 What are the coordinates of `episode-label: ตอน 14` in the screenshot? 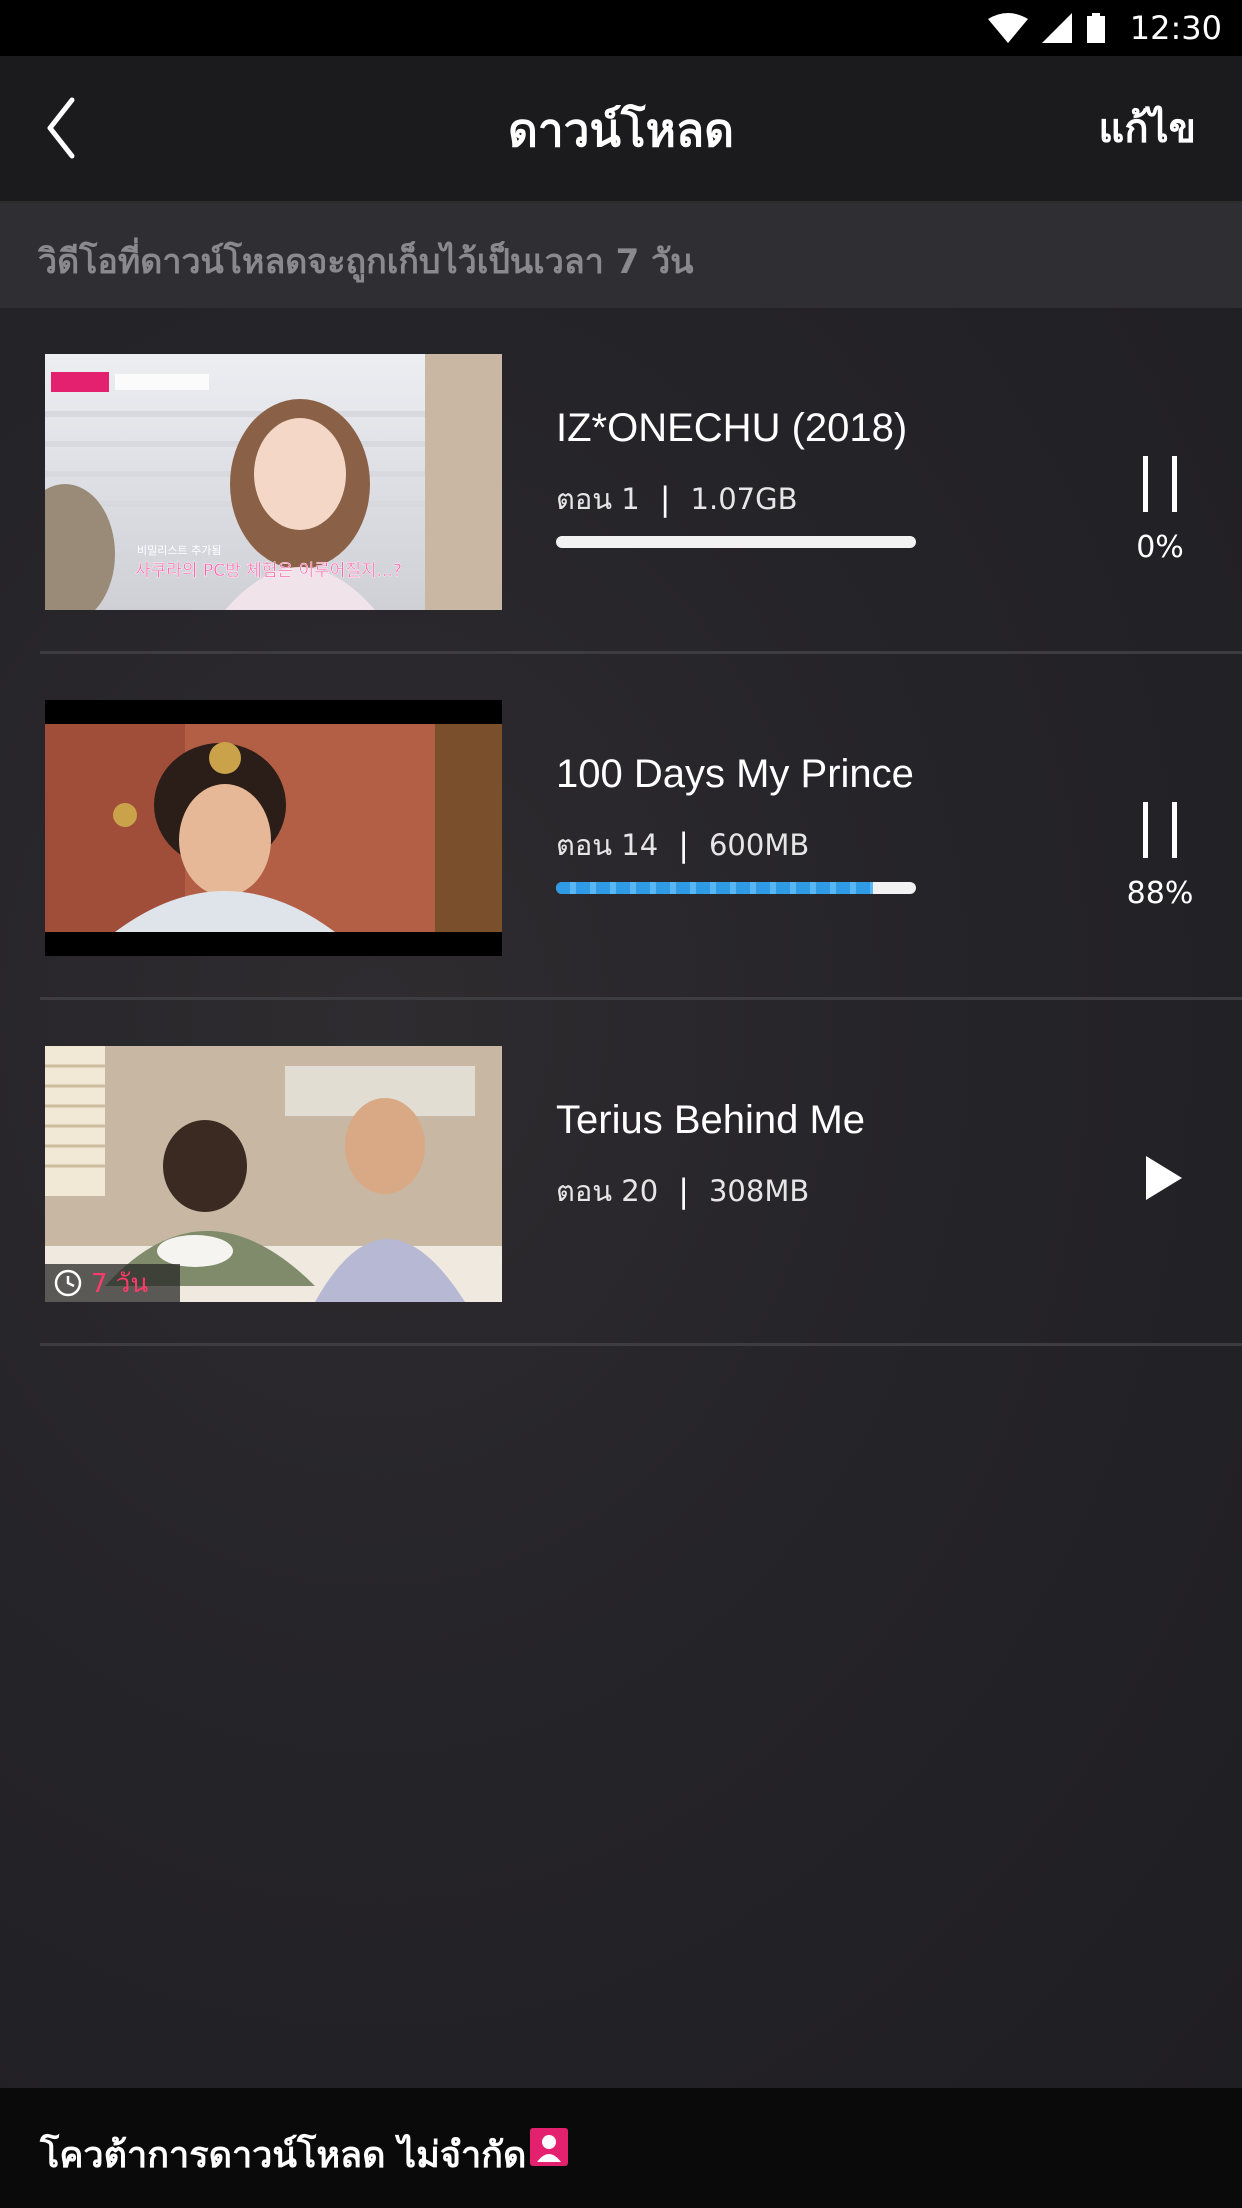 It's located at (607, 845).